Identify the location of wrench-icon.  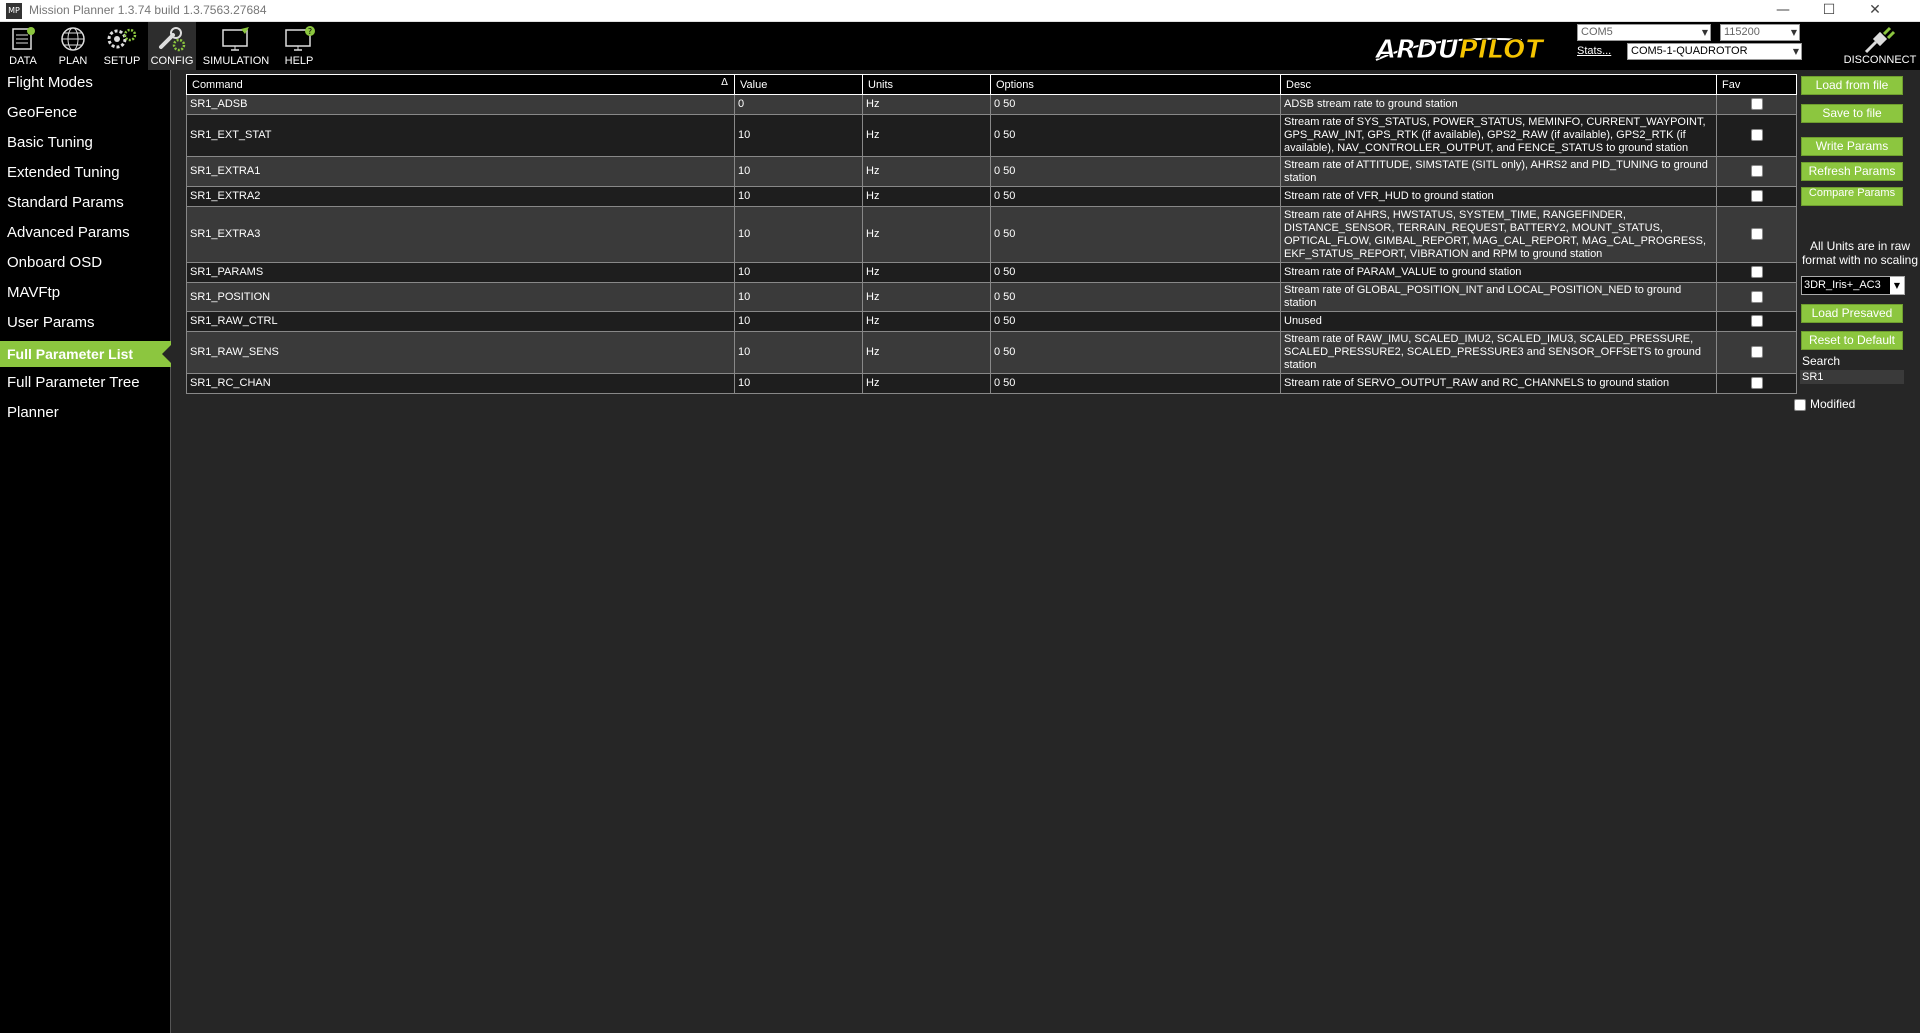
(172, 39).